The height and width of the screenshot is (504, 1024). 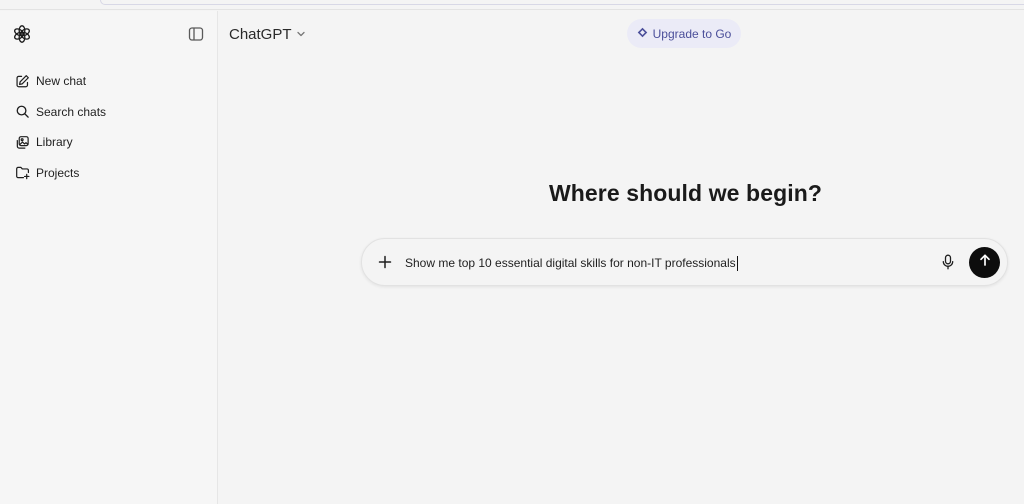 What do you see at coordinates (109, 142) in the screenshot?
I see `sidebar-item-library: Library` at bounding box center [109, 142].